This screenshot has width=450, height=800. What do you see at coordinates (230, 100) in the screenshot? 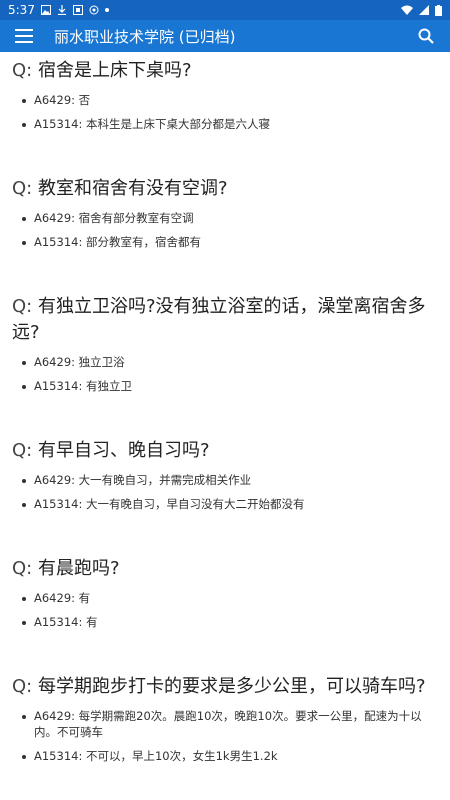
I see `answer-item: A6429: 否` at bounding box center [230, 100].